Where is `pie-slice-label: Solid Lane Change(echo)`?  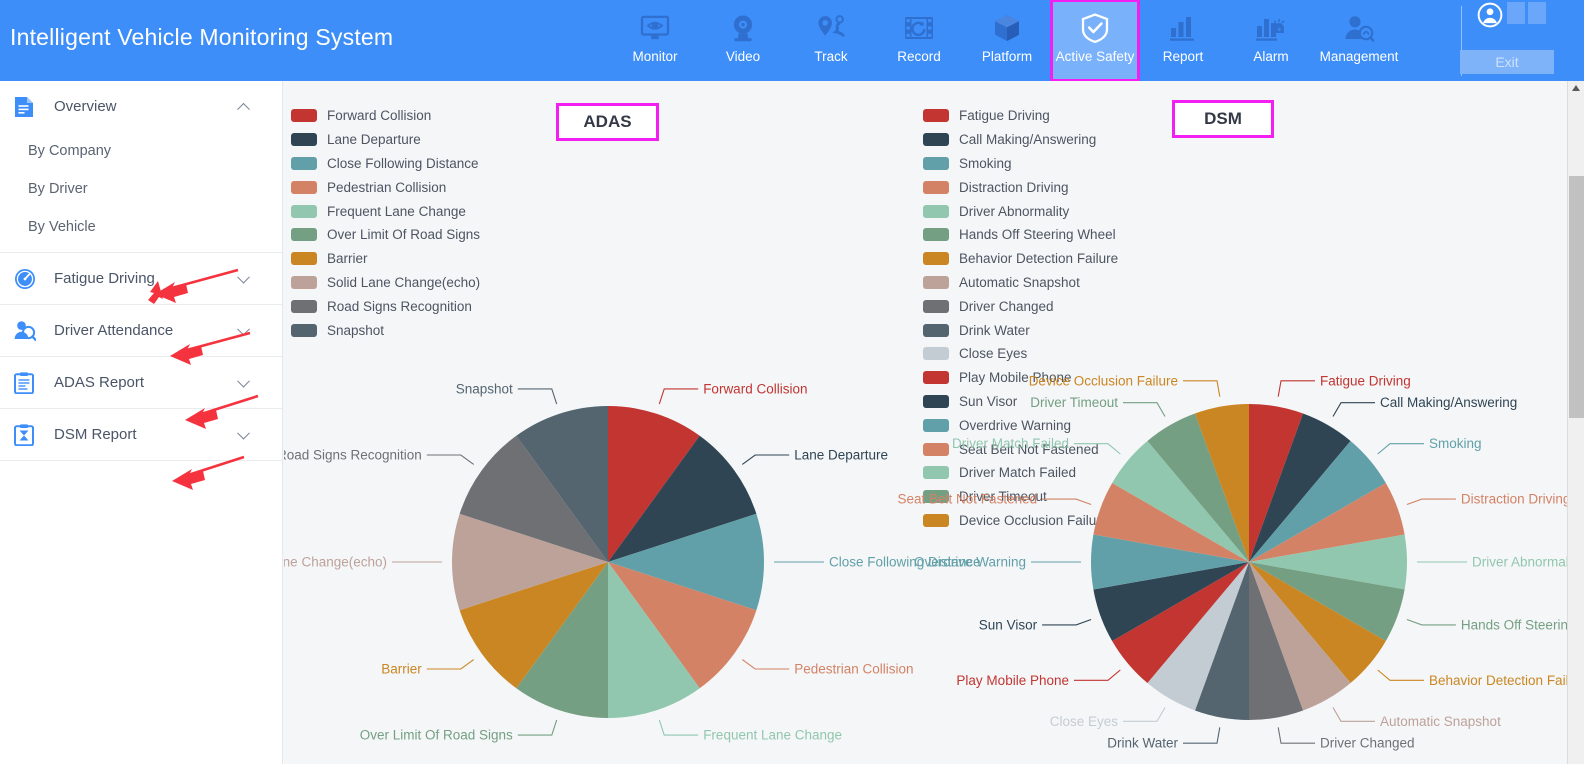
pie-slice-label: Solid Lane Change(echo) is located at coordinates (335, 562).